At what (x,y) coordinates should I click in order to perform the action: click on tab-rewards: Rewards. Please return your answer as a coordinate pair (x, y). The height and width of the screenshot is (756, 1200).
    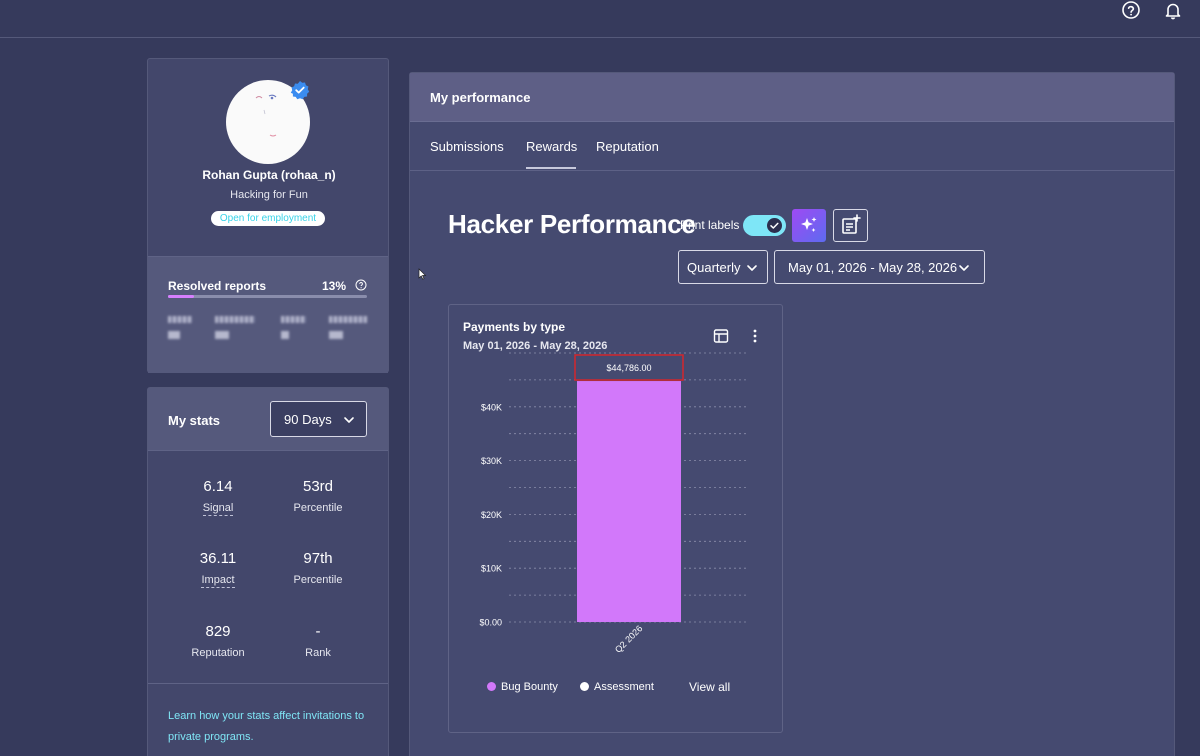
    Looking at the image, I should click on (551, 146).